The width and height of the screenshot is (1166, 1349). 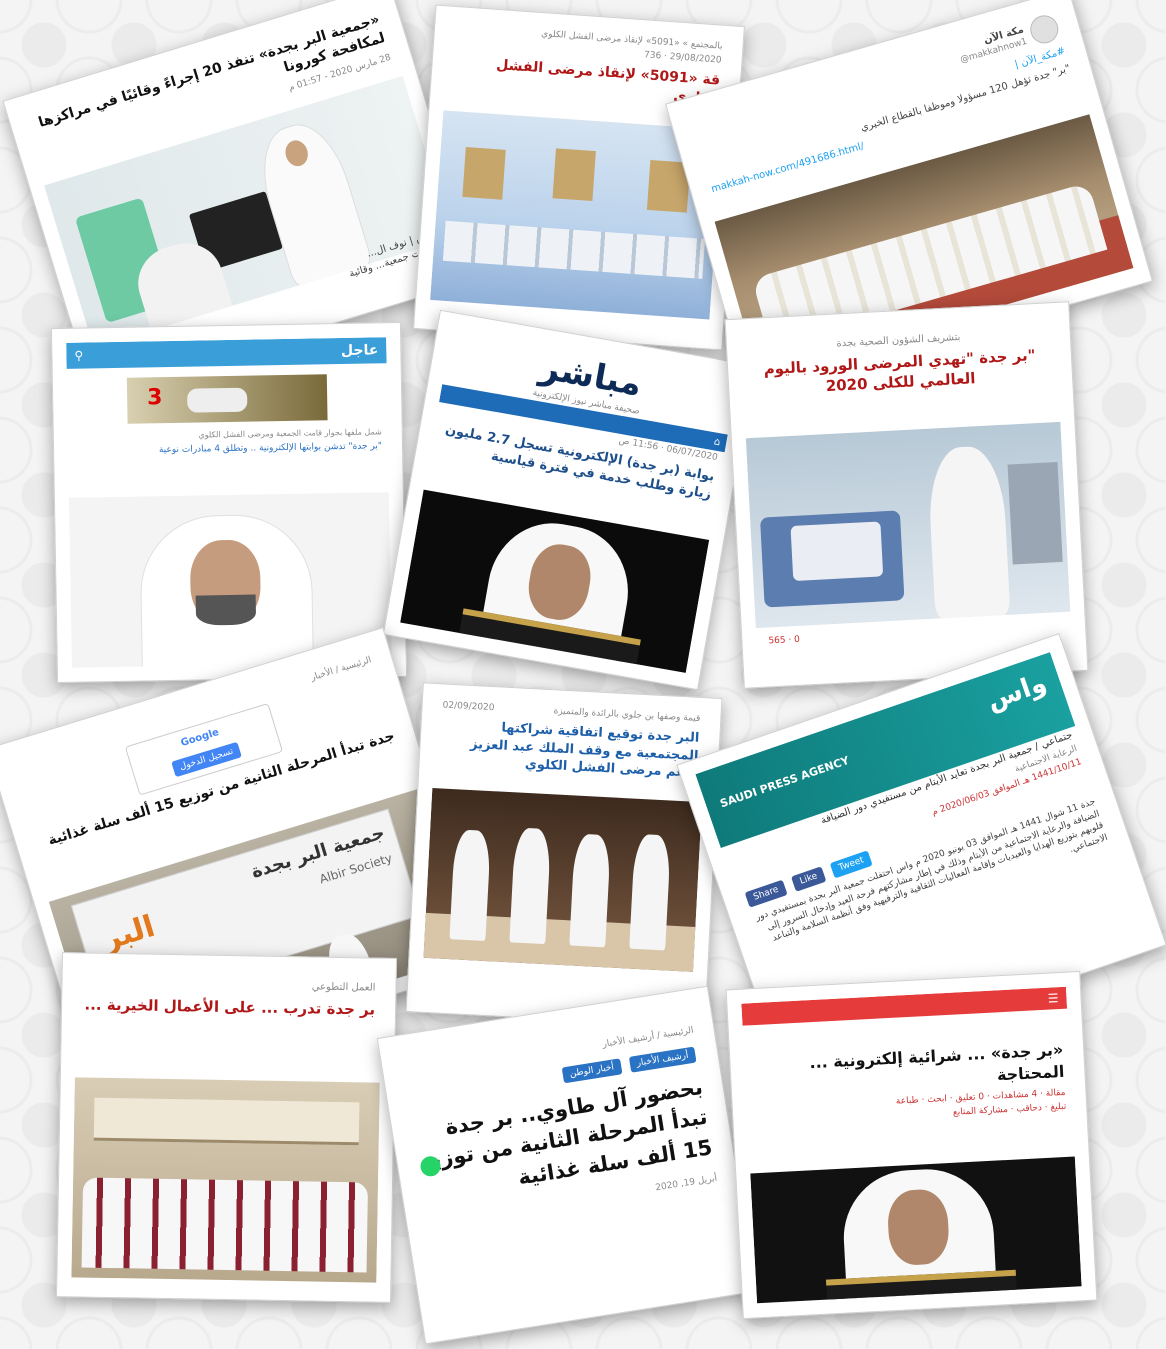 I want to click on ad-banner: 3, so click(x=228, y=399).